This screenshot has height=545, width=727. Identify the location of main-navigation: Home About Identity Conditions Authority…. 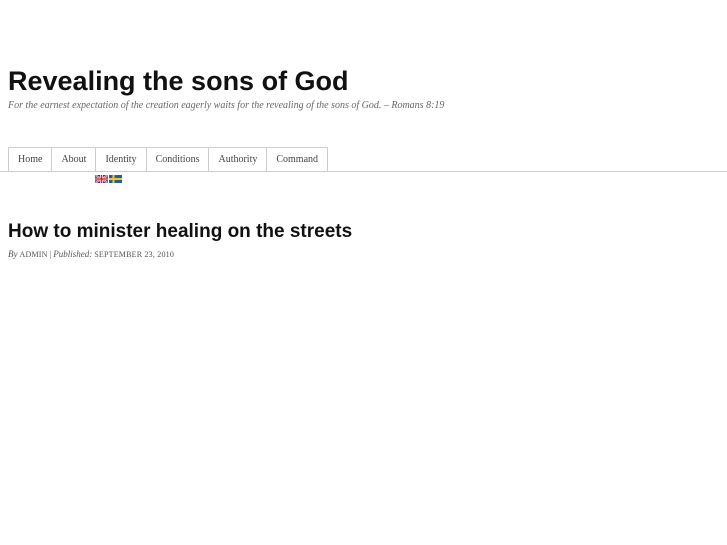
(363, 159).